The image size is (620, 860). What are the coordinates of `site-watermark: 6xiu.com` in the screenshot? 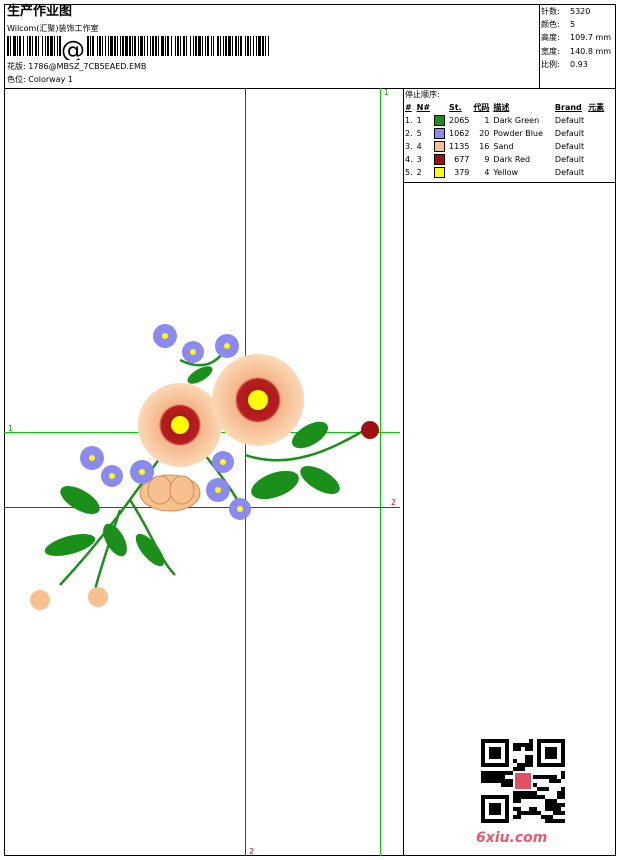 It's located at (512, 838).